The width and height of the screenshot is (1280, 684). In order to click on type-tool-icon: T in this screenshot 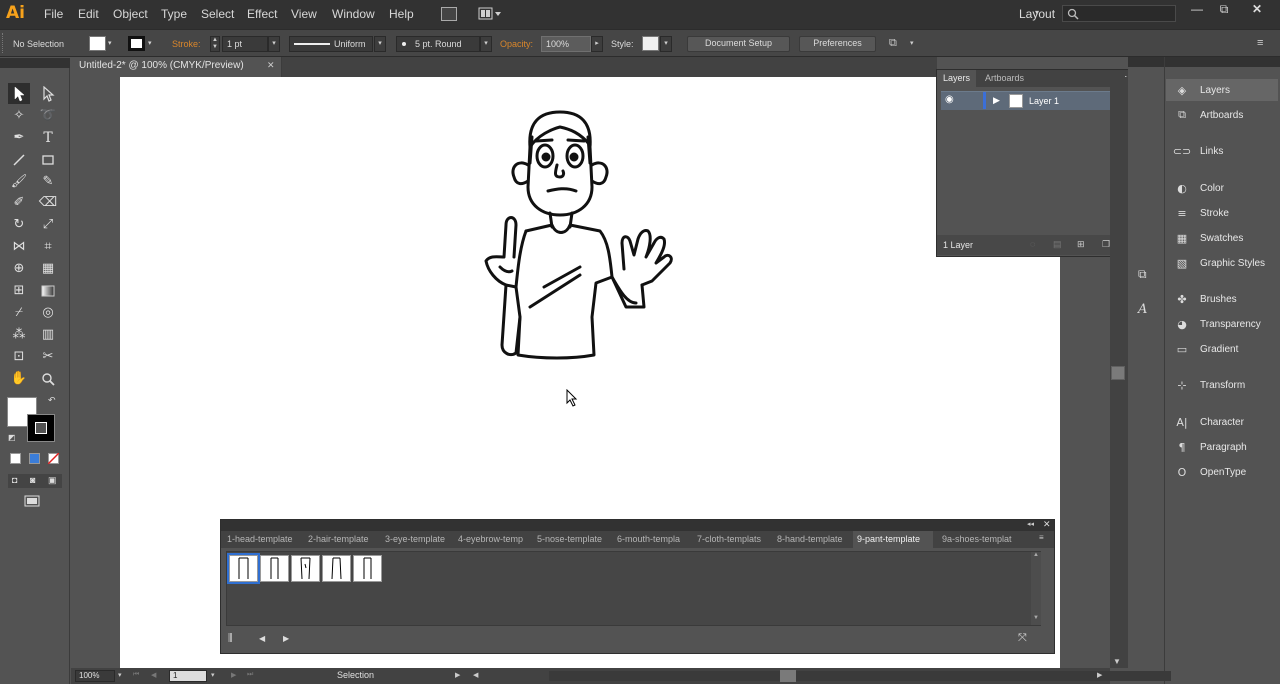, I will do `click(48, 137)`.